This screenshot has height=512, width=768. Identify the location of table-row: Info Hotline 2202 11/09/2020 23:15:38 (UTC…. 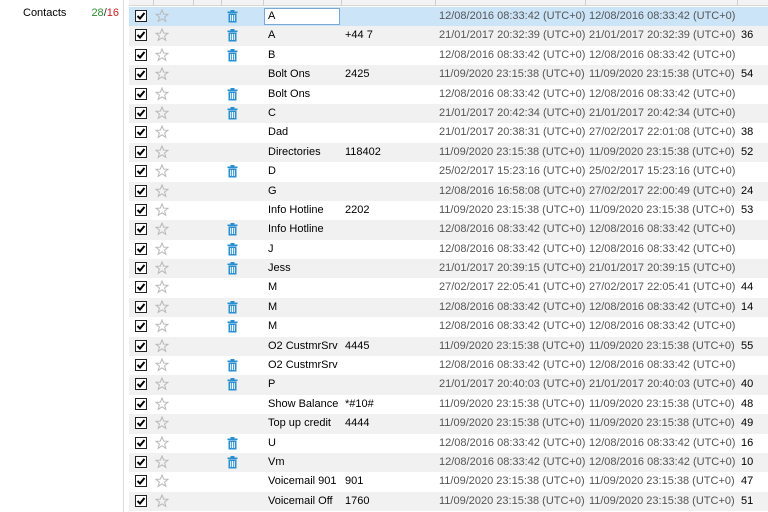
(448, 210).